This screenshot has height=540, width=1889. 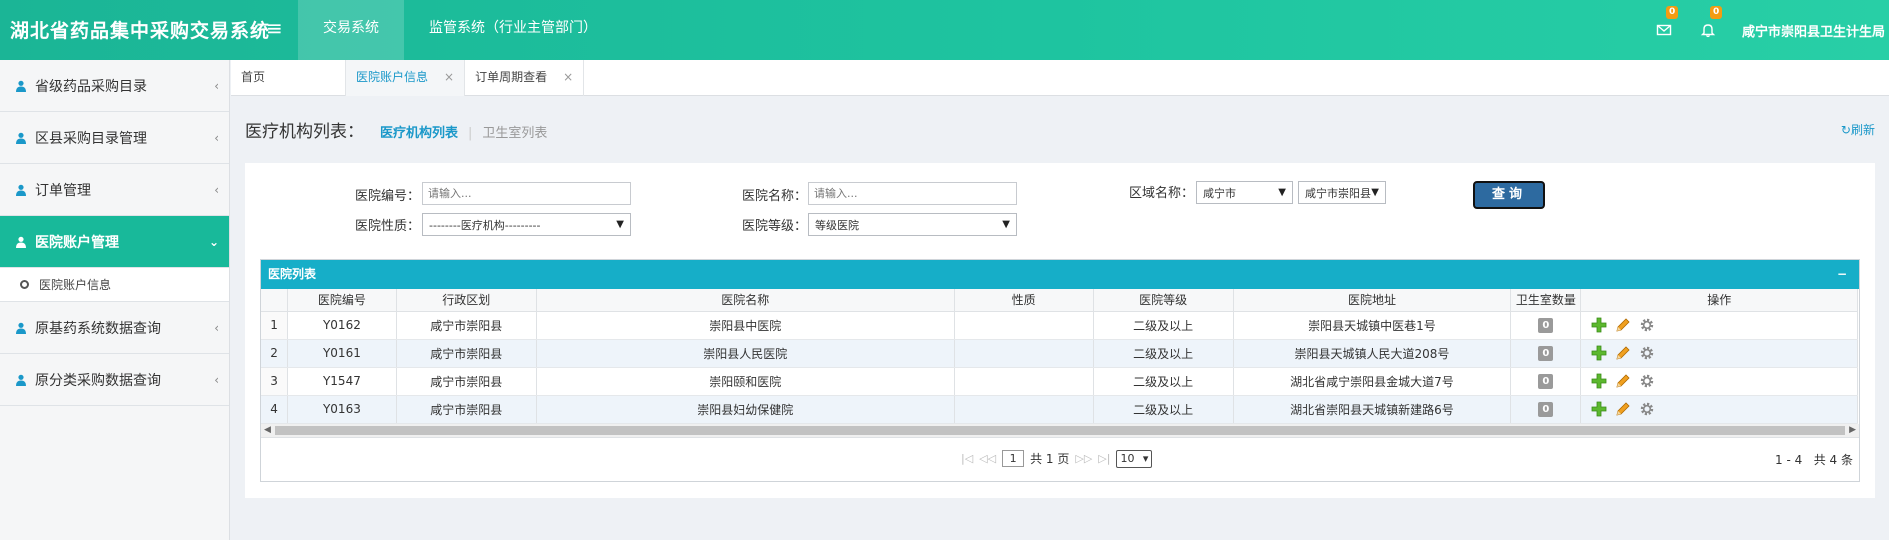 I want to click on col-header: 医院地址, so click(x=1372, y=300).